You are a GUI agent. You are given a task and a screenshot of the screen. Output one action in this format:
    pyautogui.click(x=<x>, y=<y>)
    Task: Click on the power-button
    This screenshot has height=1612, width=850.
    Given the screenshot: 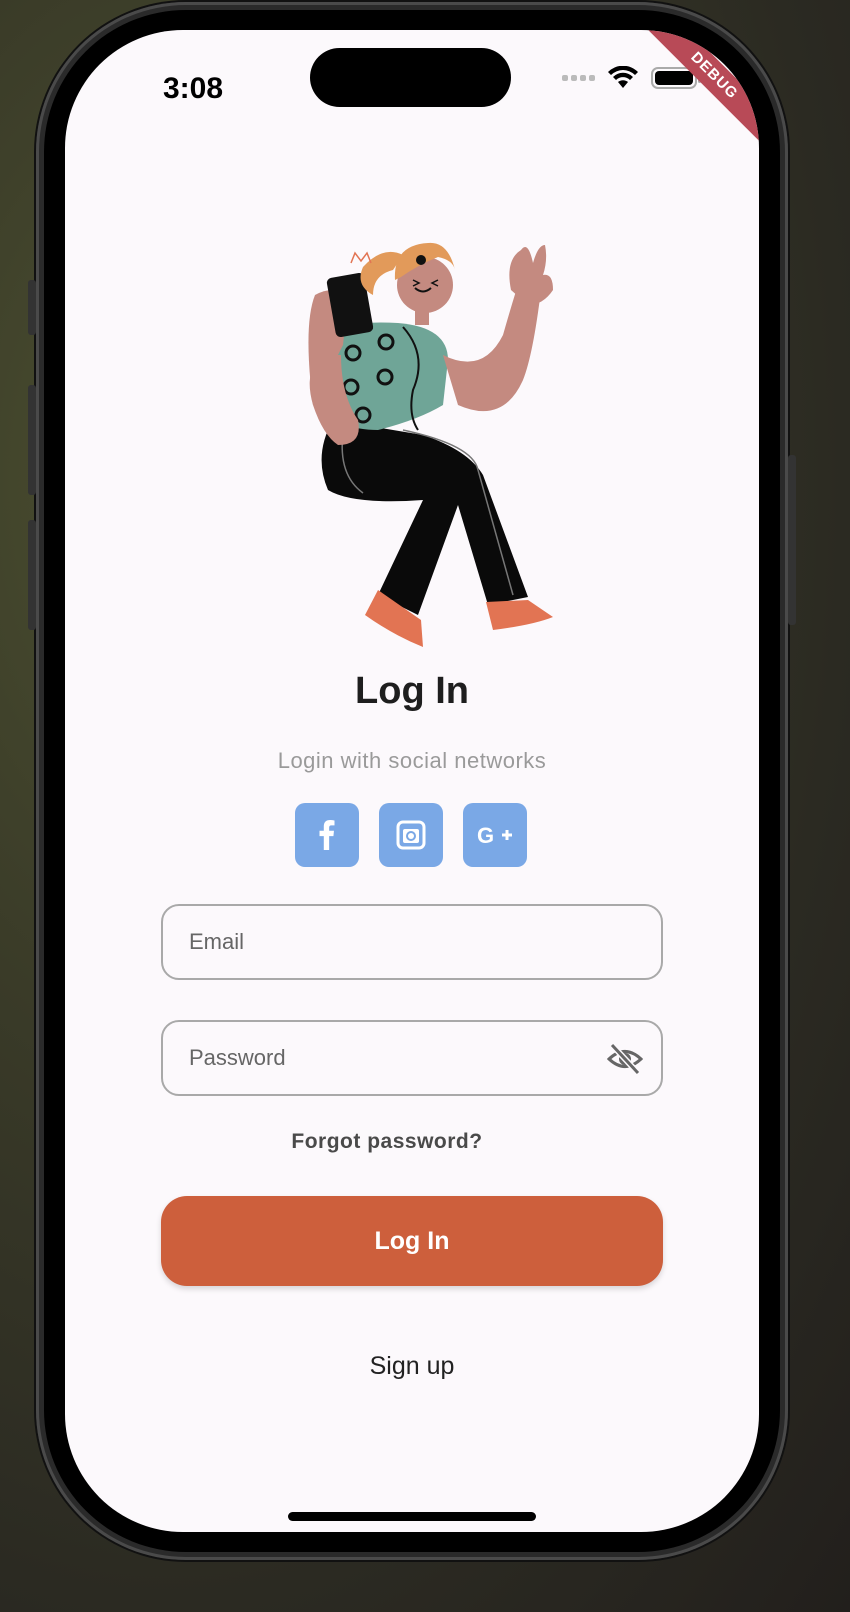 What is the action you would take?
    pyautogui.click(x=792, y=540)
    